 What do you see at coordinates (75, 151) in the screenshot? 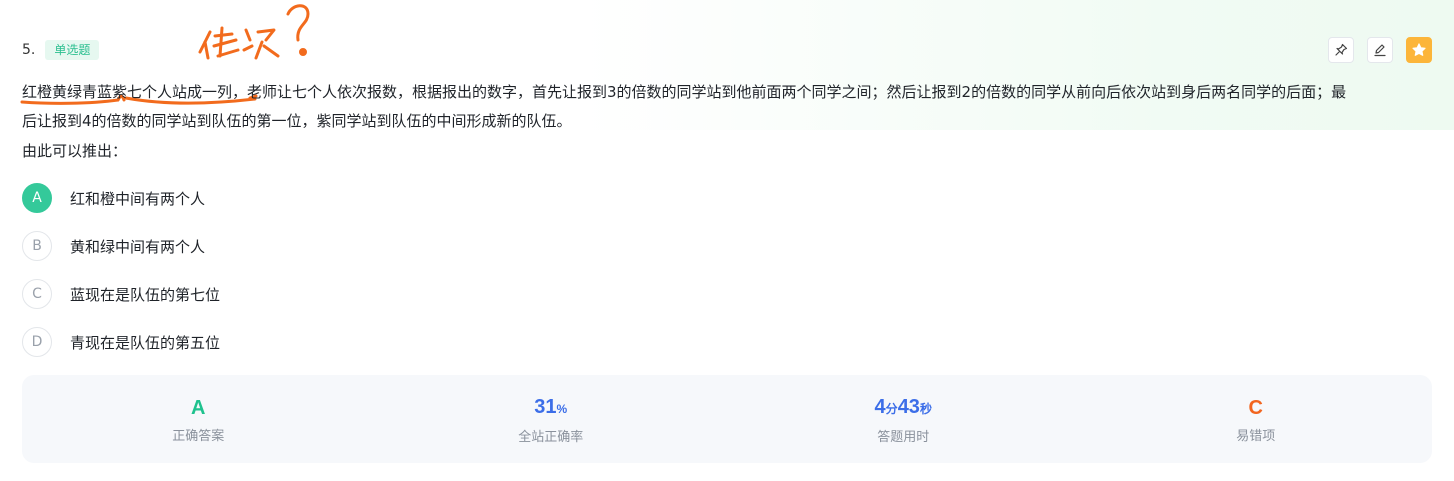
I see `stem-line-3: 由此可以推出：` at bounding box center [75, 151].